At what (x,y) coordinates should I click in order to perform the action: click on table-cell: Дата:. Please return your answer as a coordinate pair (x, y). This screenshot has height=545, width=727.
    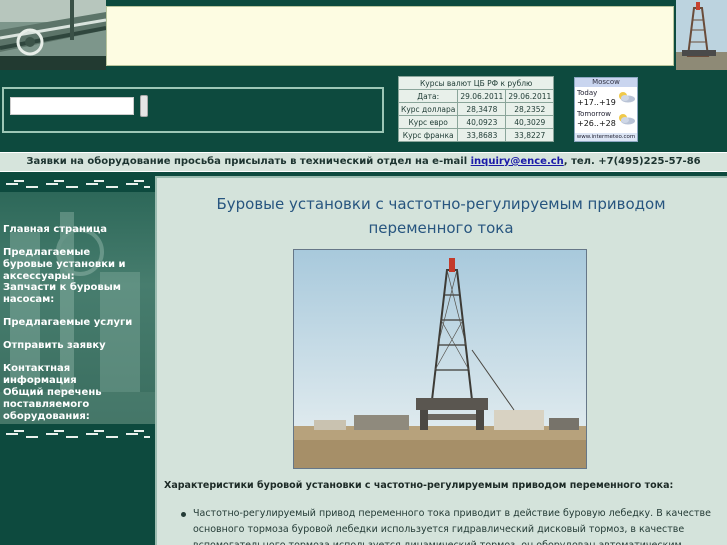
    Looking at the image, I should click on (428, 96).